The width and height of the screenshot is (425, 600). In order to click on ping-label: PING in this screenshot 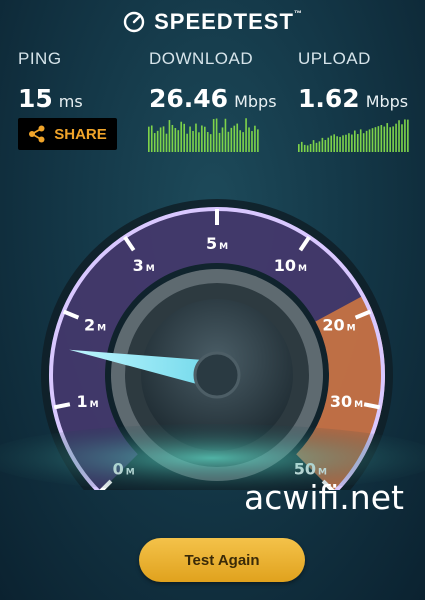, I will do `click(40, 58)`.